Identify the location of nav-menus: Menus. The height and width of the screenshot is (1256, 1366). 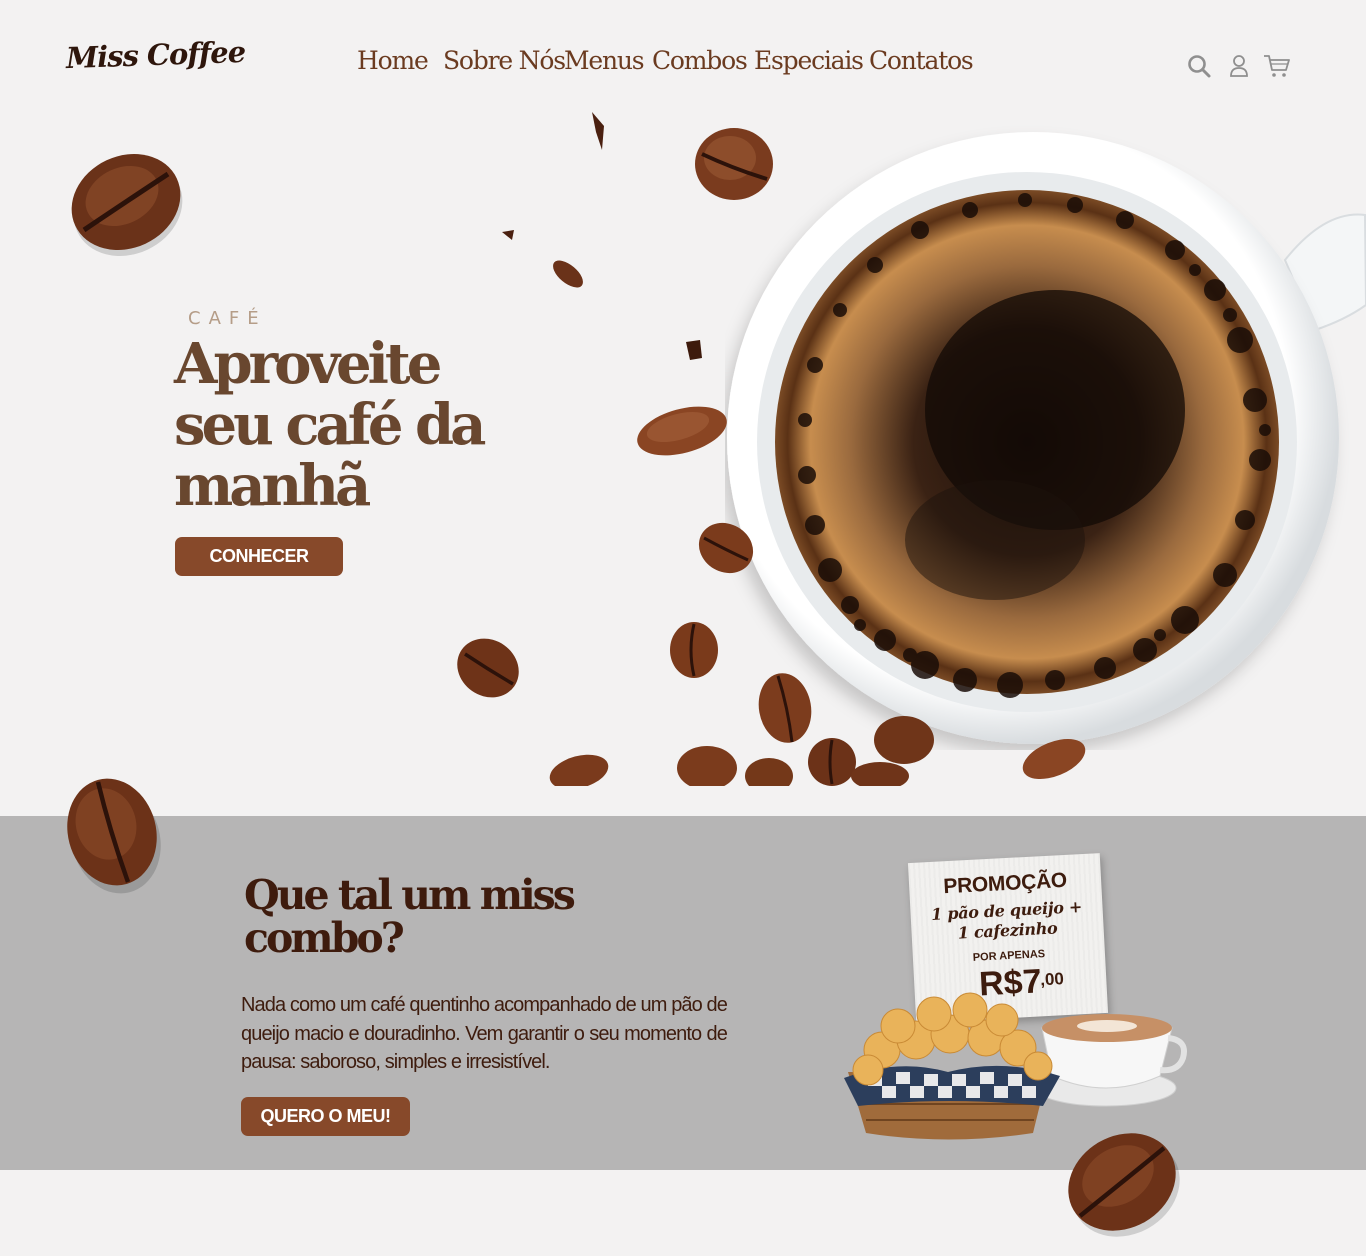
(604, 60).